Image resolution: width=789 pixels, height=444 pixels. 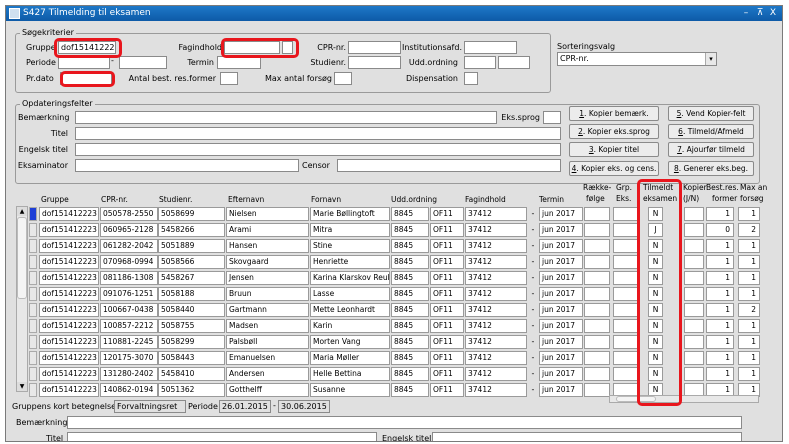 I want to click on cell-studienr: 5058299, so click(x=191, y=342).